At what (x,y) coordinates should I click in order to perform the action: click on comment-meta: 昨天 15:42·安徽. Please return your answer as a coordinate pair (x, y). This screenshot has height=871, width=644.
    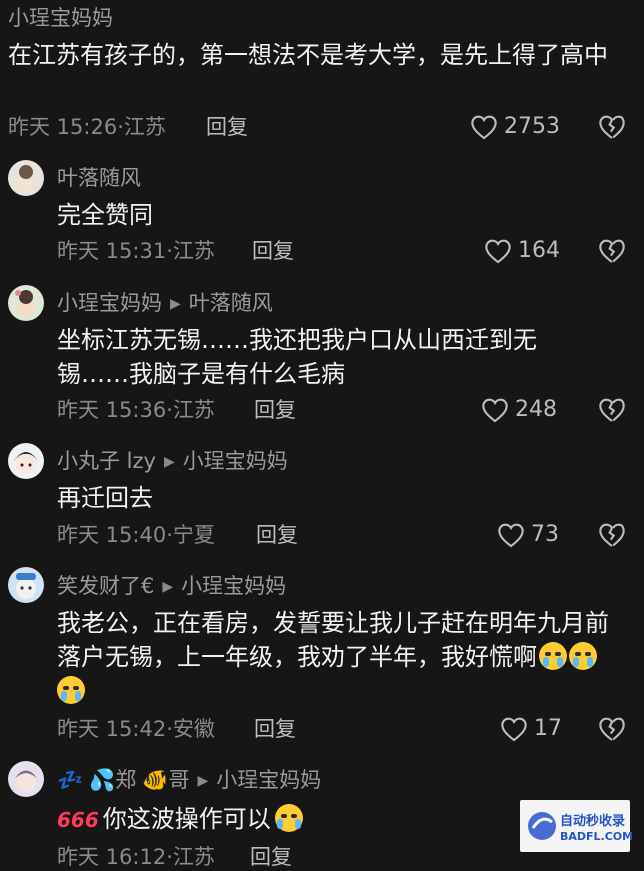
    Looking at the image, I should click on (136, 729).